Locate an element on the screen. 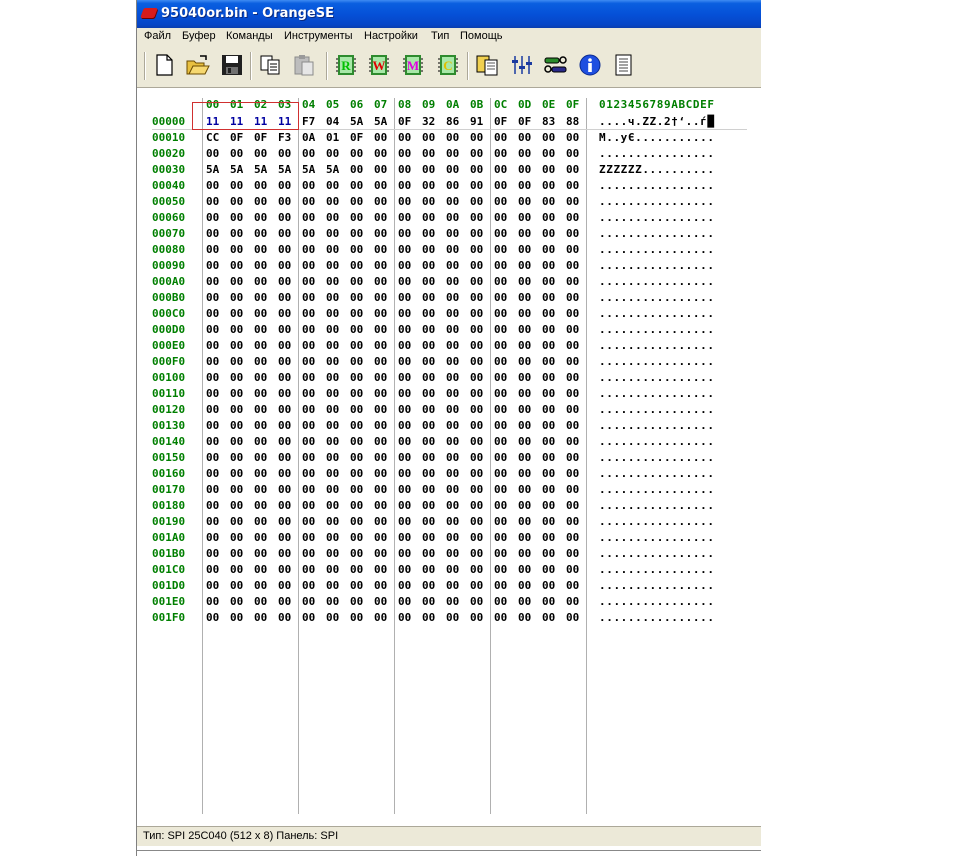 This screenshot has width=960, height=856. hex-byte: 5A is located at coordinates (356, 121).